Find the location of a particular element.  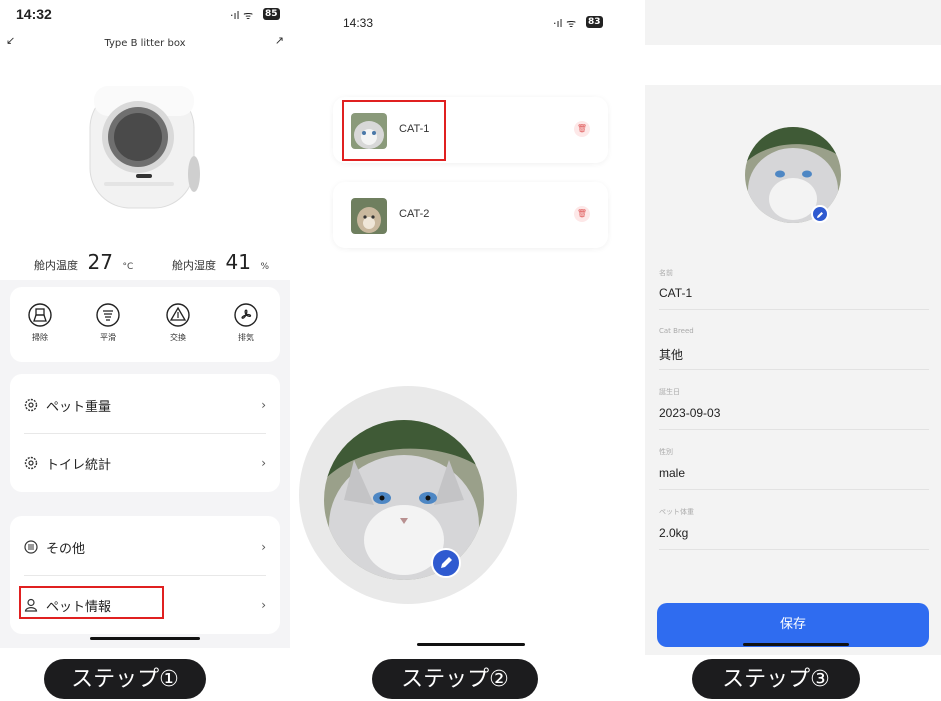

temperature-readout: 舱内温度 27 °C is located at coordinates (83, 262).